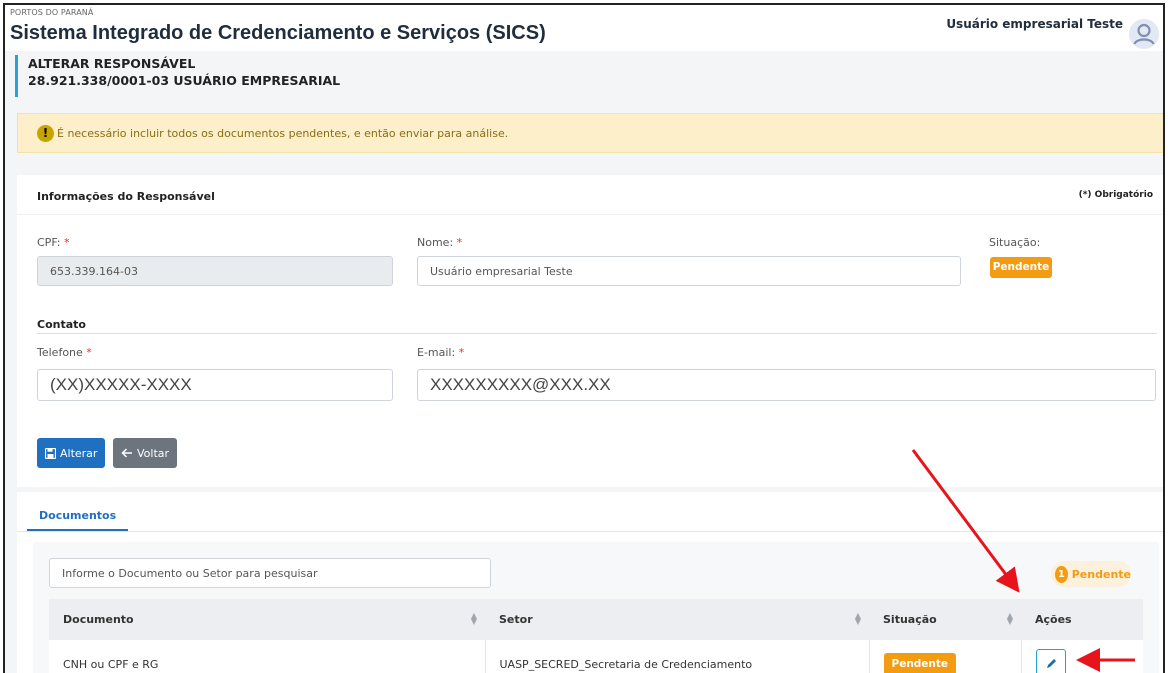 The image size is (1168, 673). What do you see at coordinates (435, 242) in the screenshot?
I see `nome-label-text: Nome:` at bounding box center [435, 242].